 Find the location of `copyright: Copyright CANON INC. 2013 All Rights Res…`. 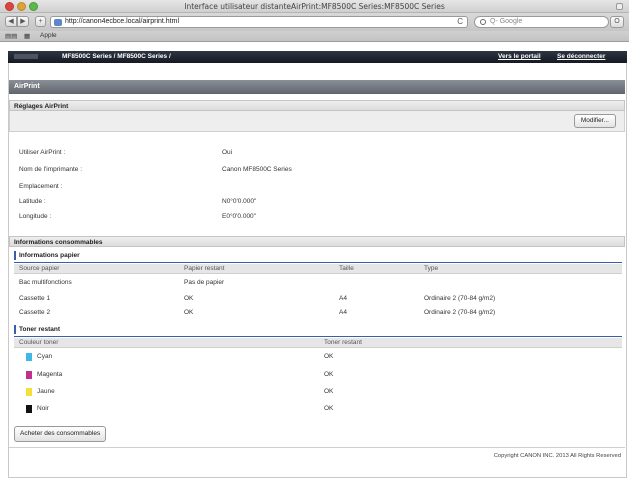

copyright: Copyright CANON INC. 2013 All Rights Res… is located at coordinates (557, 456).